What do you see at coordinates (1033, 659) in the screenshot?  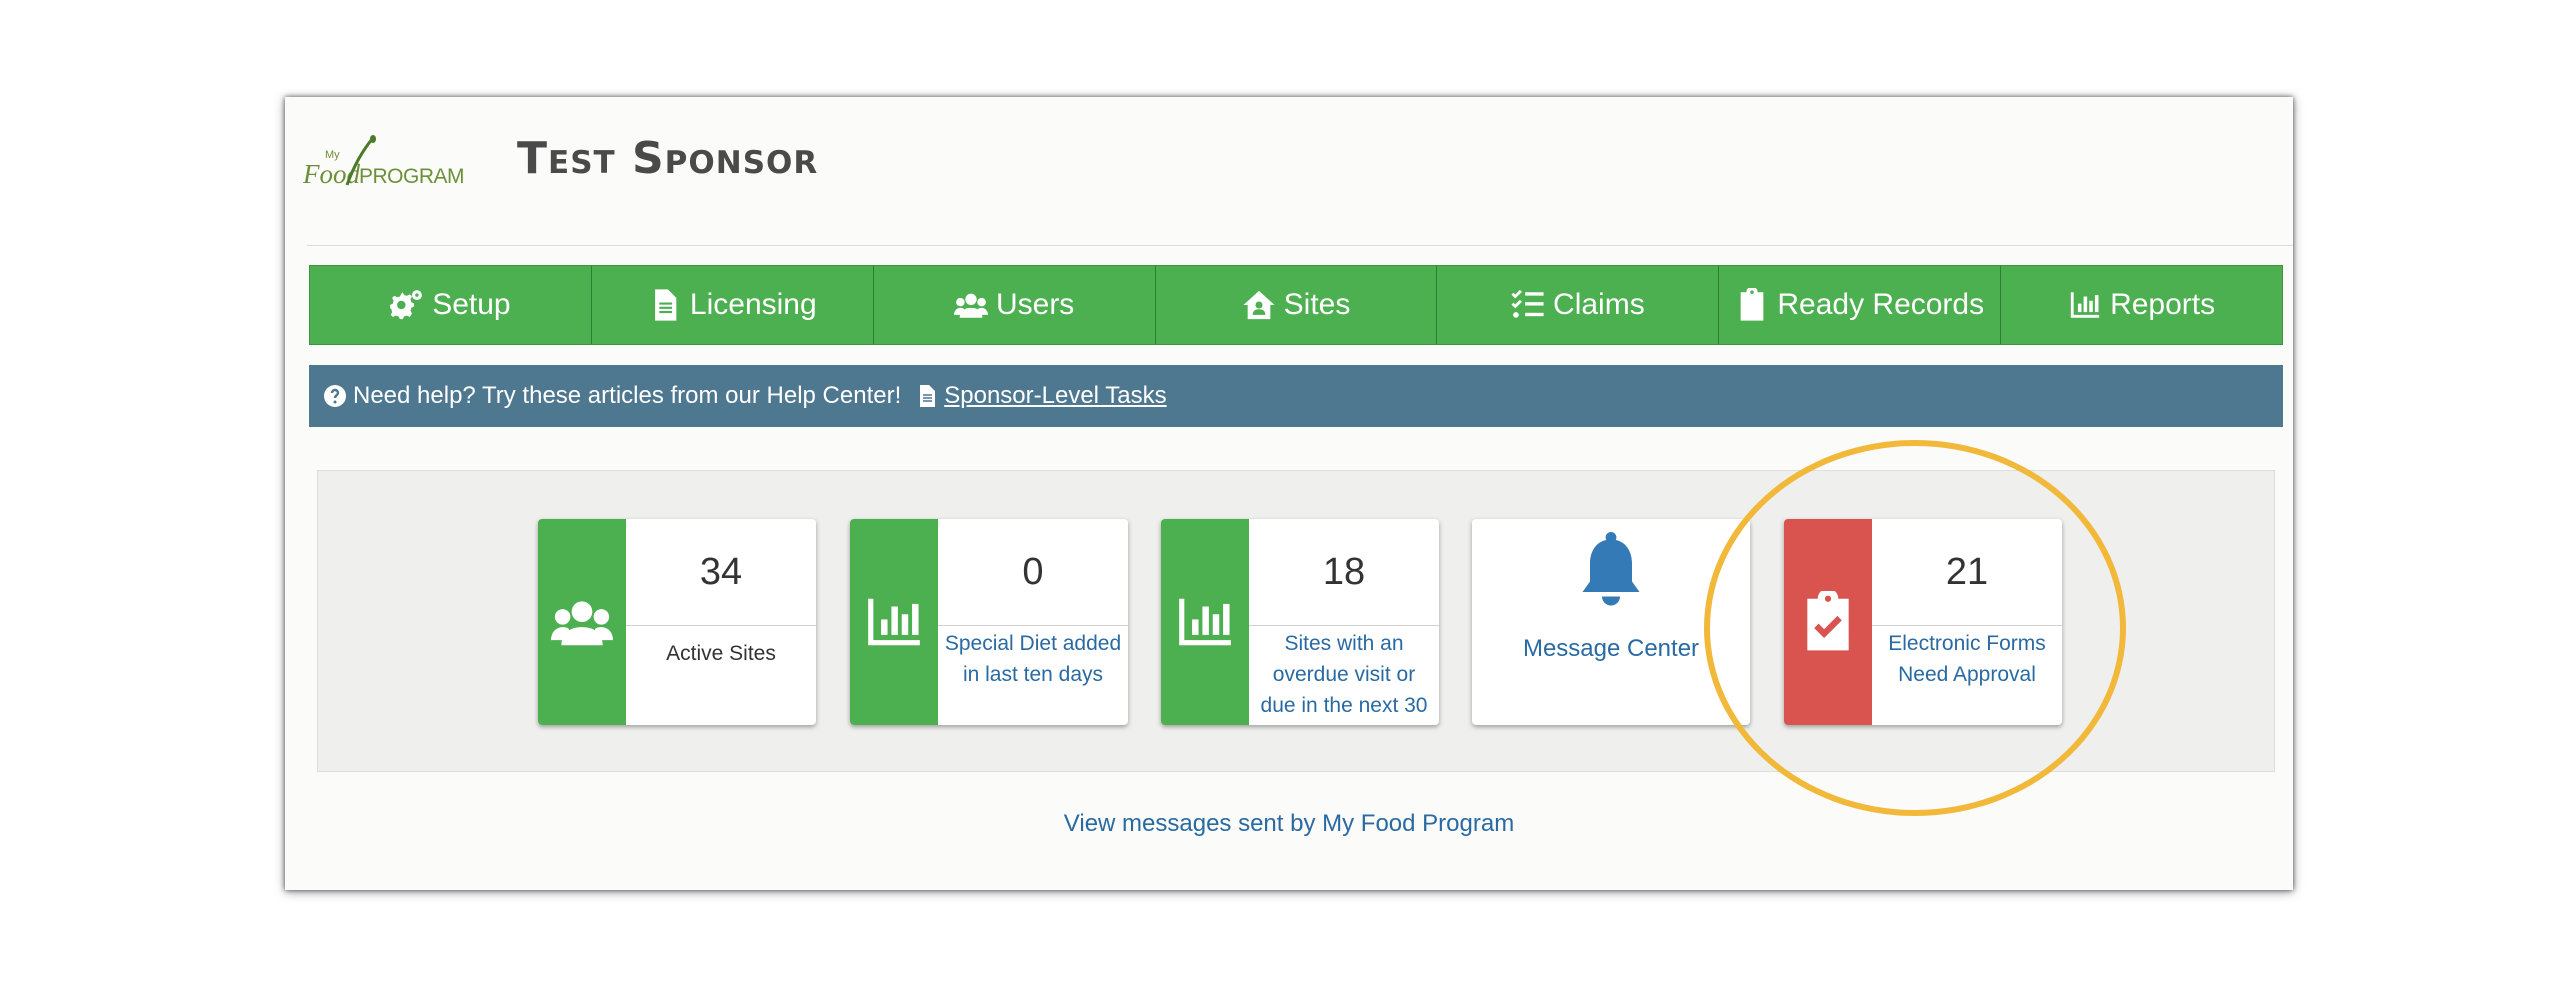 I see `special-diet-label: Special Diet added in last ten days` at bounding box center [1033, 659].